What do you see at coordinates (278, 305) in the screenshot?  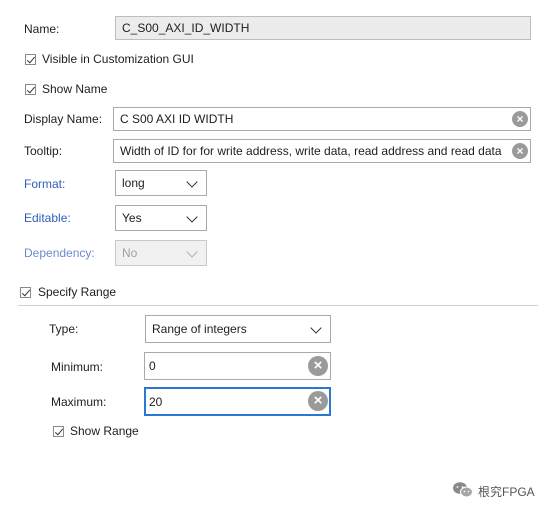 I see `range-separator` at bounding box center [278, 305].